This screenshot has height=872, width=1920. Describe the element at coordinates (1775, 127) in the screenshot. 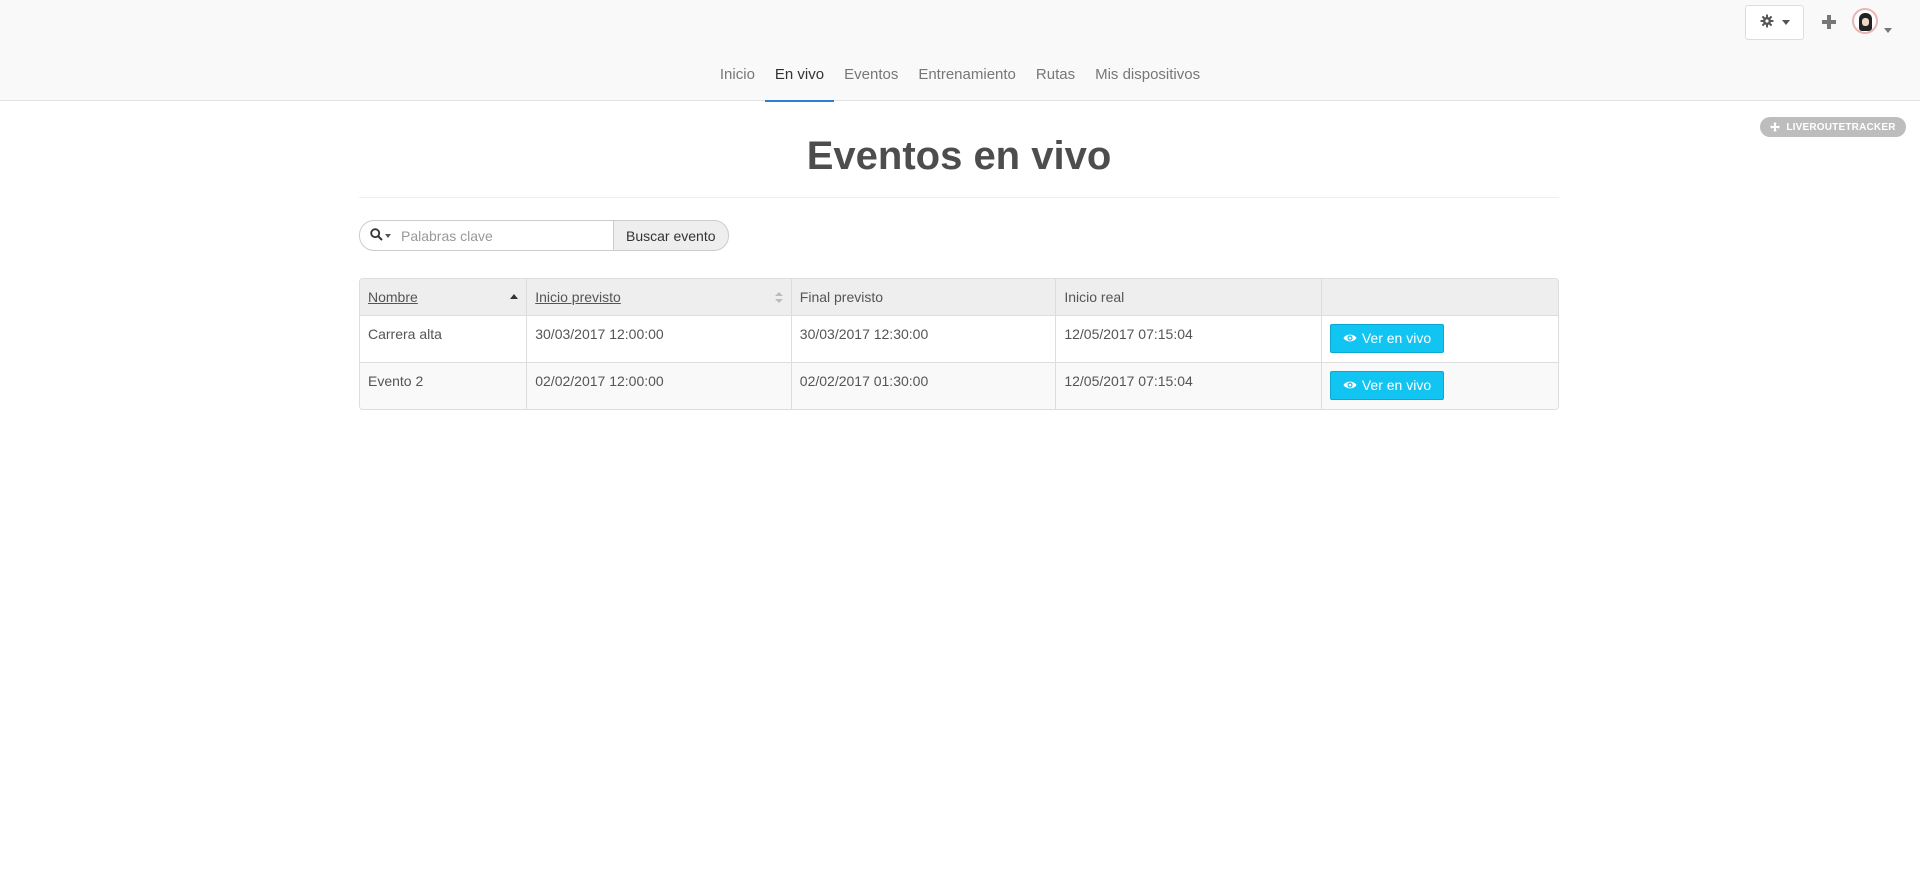

I see `move-icon` at that location.